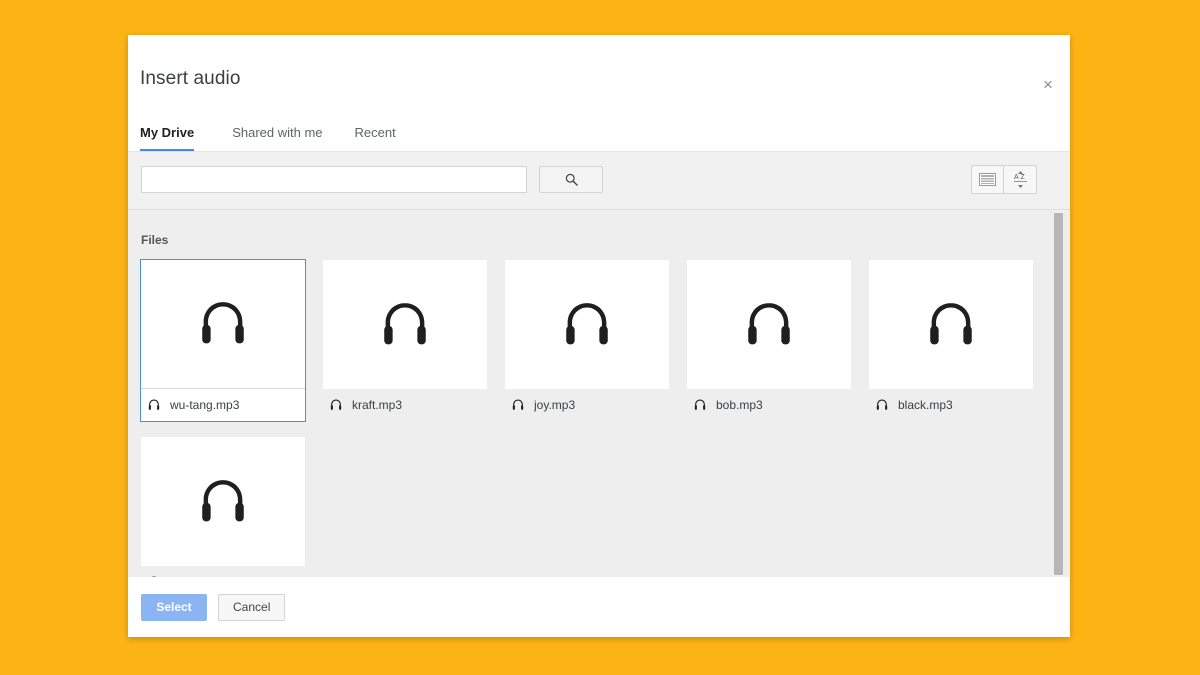 The width and height of the screenshot is (1200, 675). I want to click on file-name: joy.mp3, so click(555, 405).